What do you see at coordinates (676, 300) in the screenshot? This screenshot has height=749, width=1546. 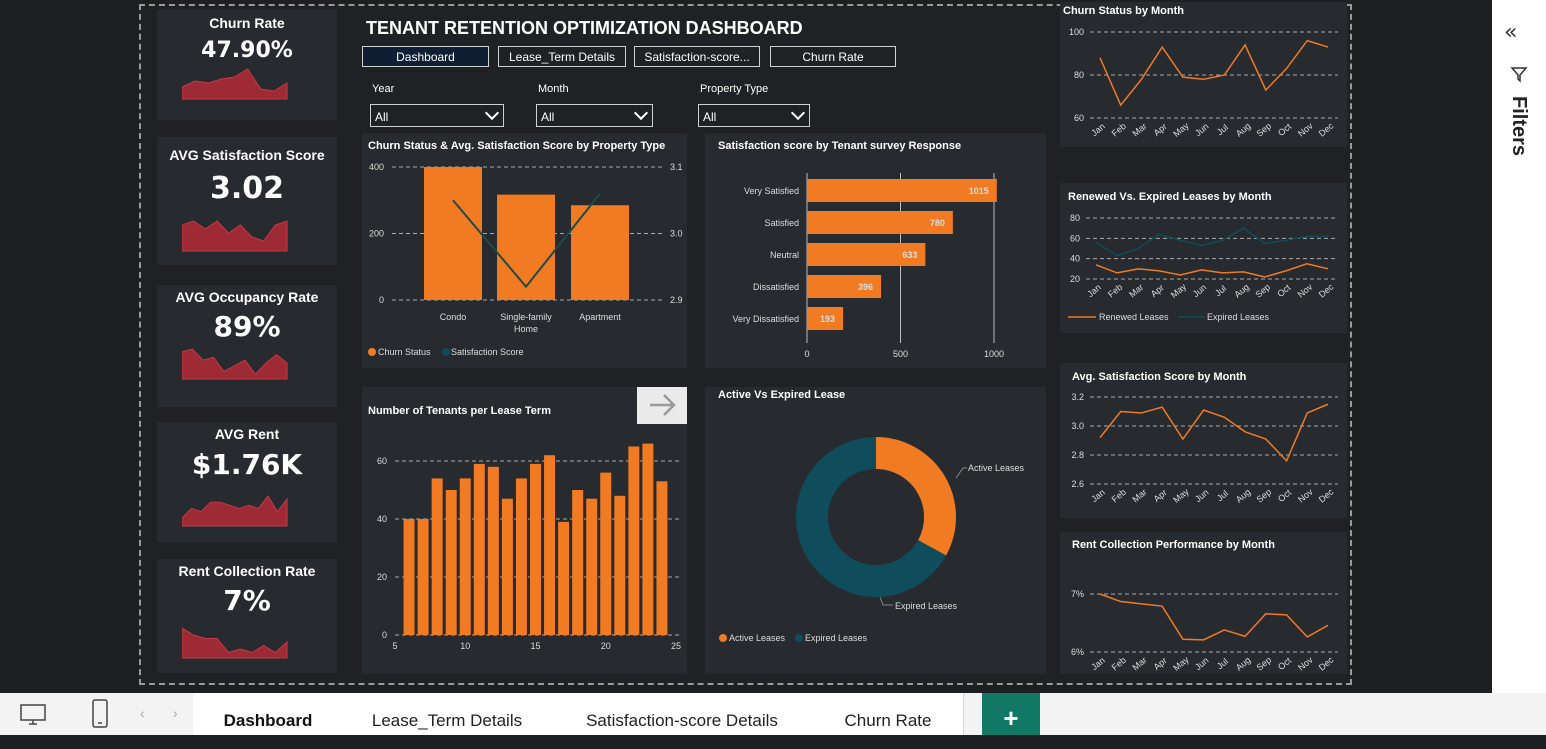 I see `tick-label: 2.9` at bounding box center [676, 300].